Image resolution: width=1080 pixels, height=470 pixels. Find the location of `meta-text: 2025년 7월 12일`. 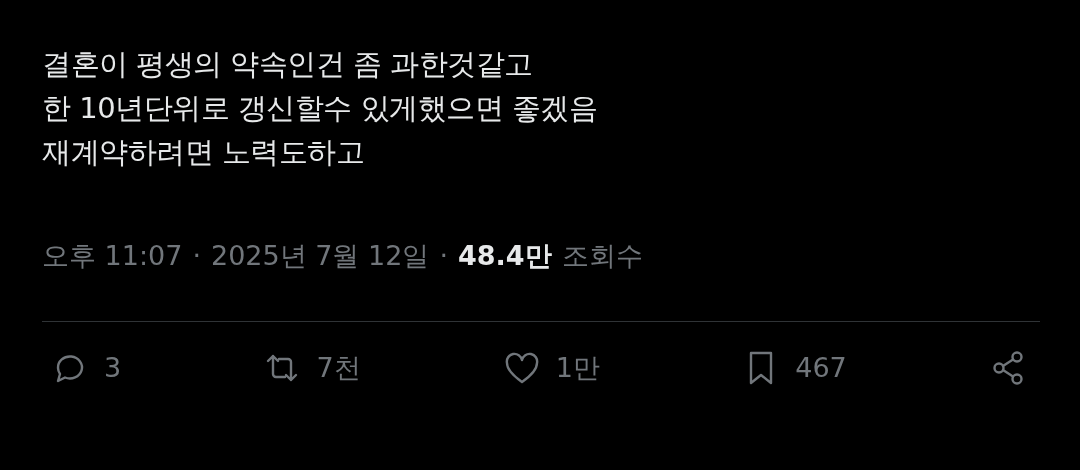

meta-text: 2025년 7월 12일 is located at coordinates (320, 256).